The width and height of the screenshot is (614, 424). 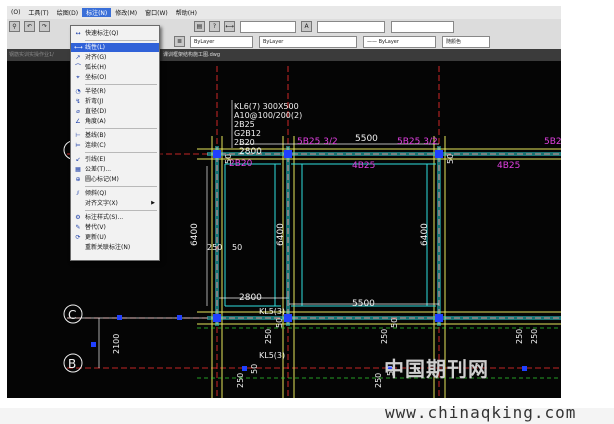 I want to click on tab-left: 钢筋实训实操作业1/, so click(x=31, y=54).